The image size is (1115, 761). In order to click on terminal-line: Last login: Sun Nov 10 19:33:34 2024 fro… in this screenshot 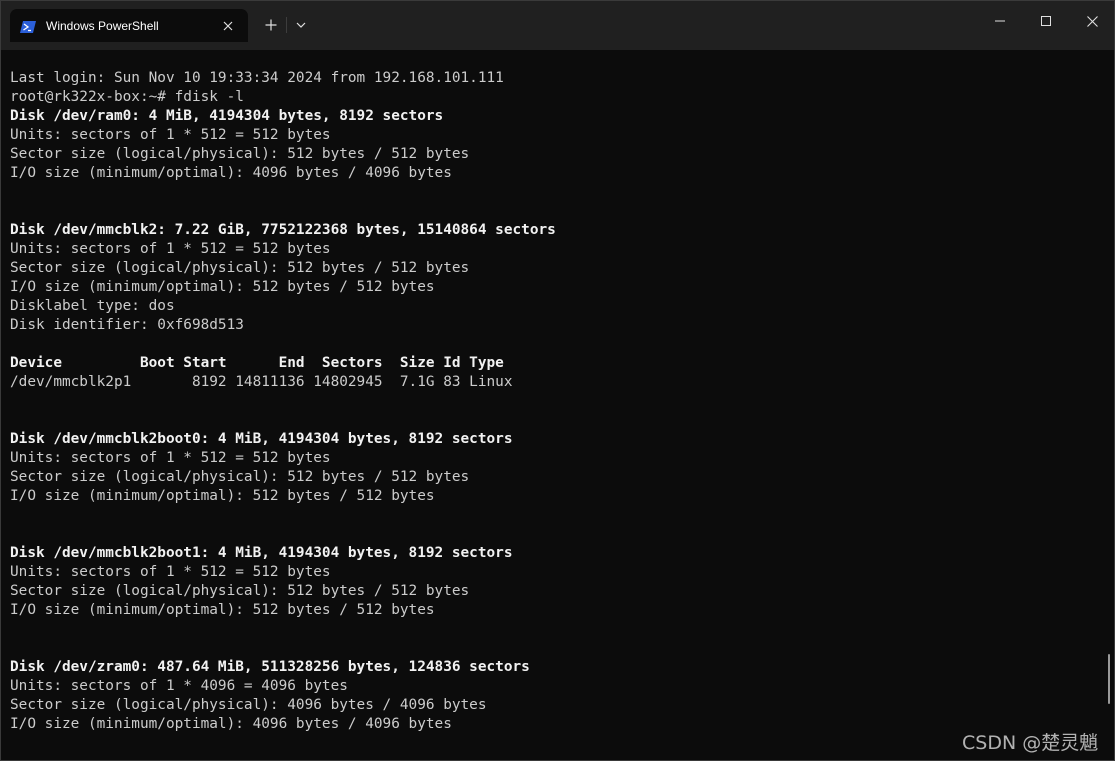, I will do `click(257, 78)`.